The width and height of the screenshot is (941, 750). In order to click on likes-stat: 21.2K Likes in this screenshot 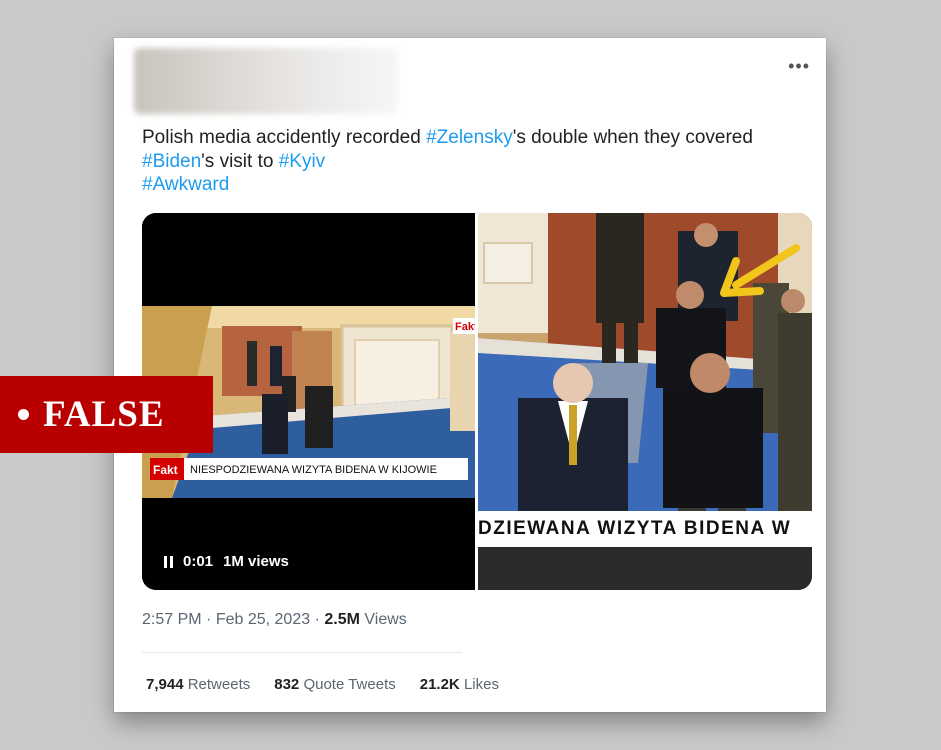, I will do `click(459, 684)`.